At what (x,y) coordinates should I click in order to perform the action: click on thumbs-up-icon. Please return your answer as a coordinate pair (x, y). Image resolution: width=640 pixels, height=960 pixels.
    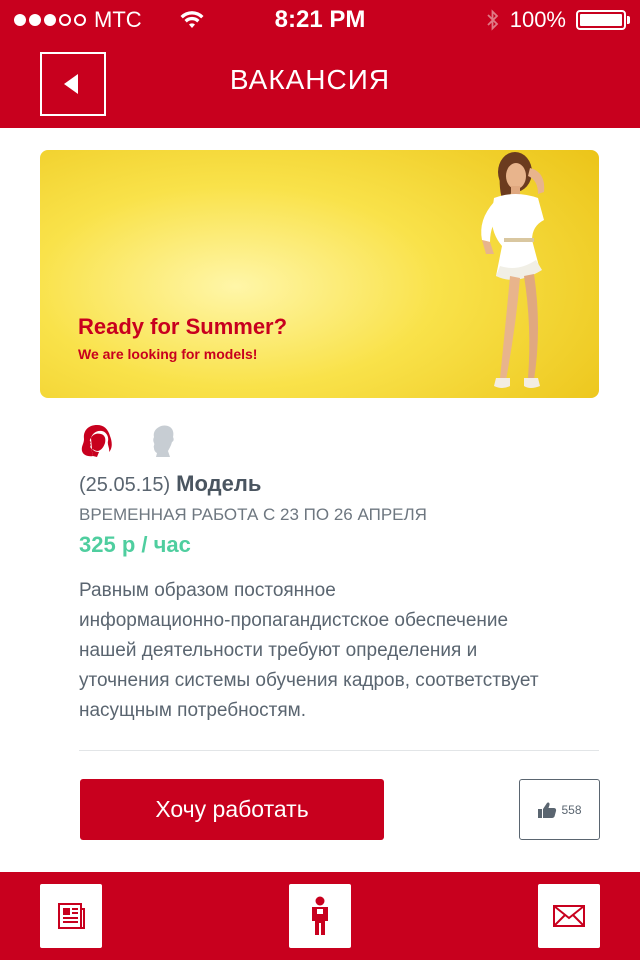
    Looking at the image, I should click on (547, 810).